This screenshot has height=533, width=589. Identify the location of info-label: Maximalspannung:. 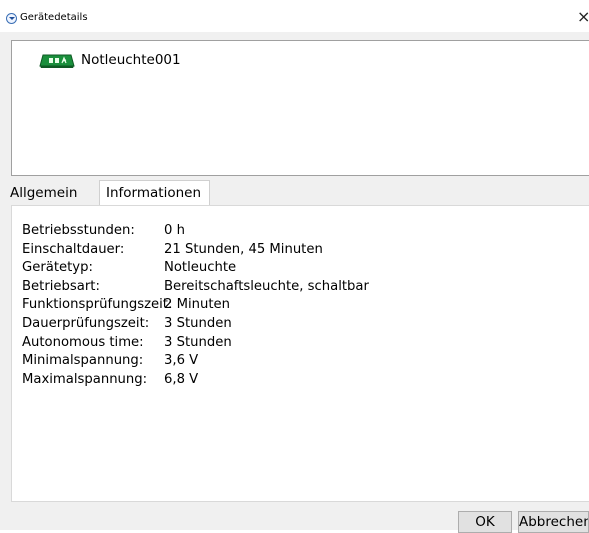
(85, 379).